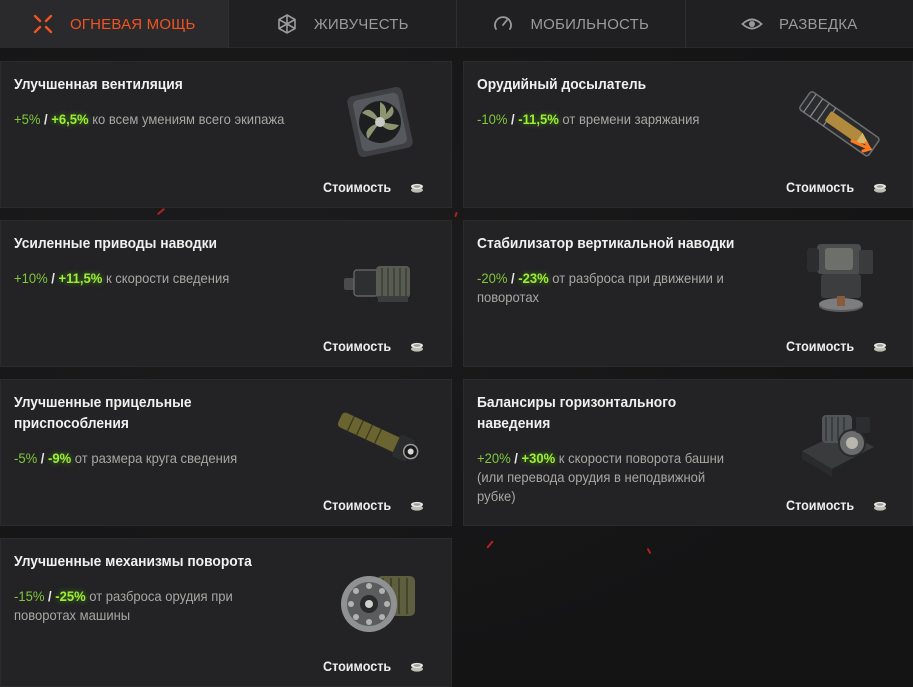 Image resolution: width=913 pixels, height=687 pixels. Describe the element at coordinates (492, 119) in the screenshot. I see `base-value: -10%` at that location.